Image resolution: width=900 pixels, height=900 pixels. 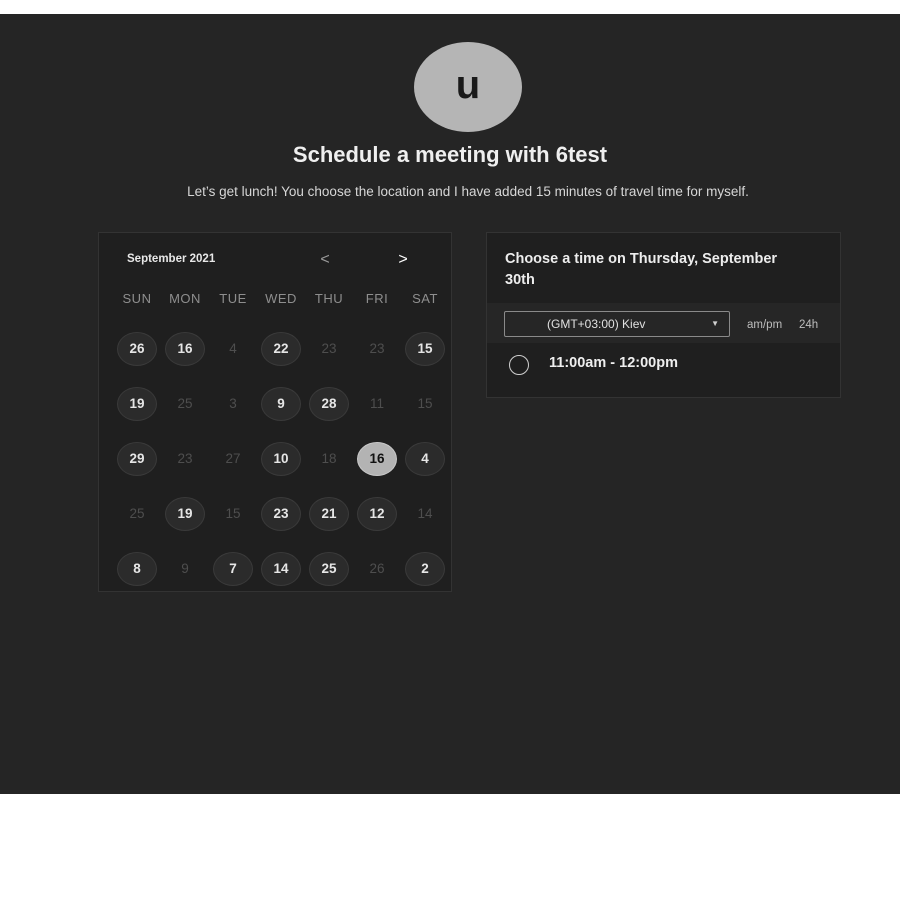 I want to click on weekday-label: THU, so click(x=329, y=298).